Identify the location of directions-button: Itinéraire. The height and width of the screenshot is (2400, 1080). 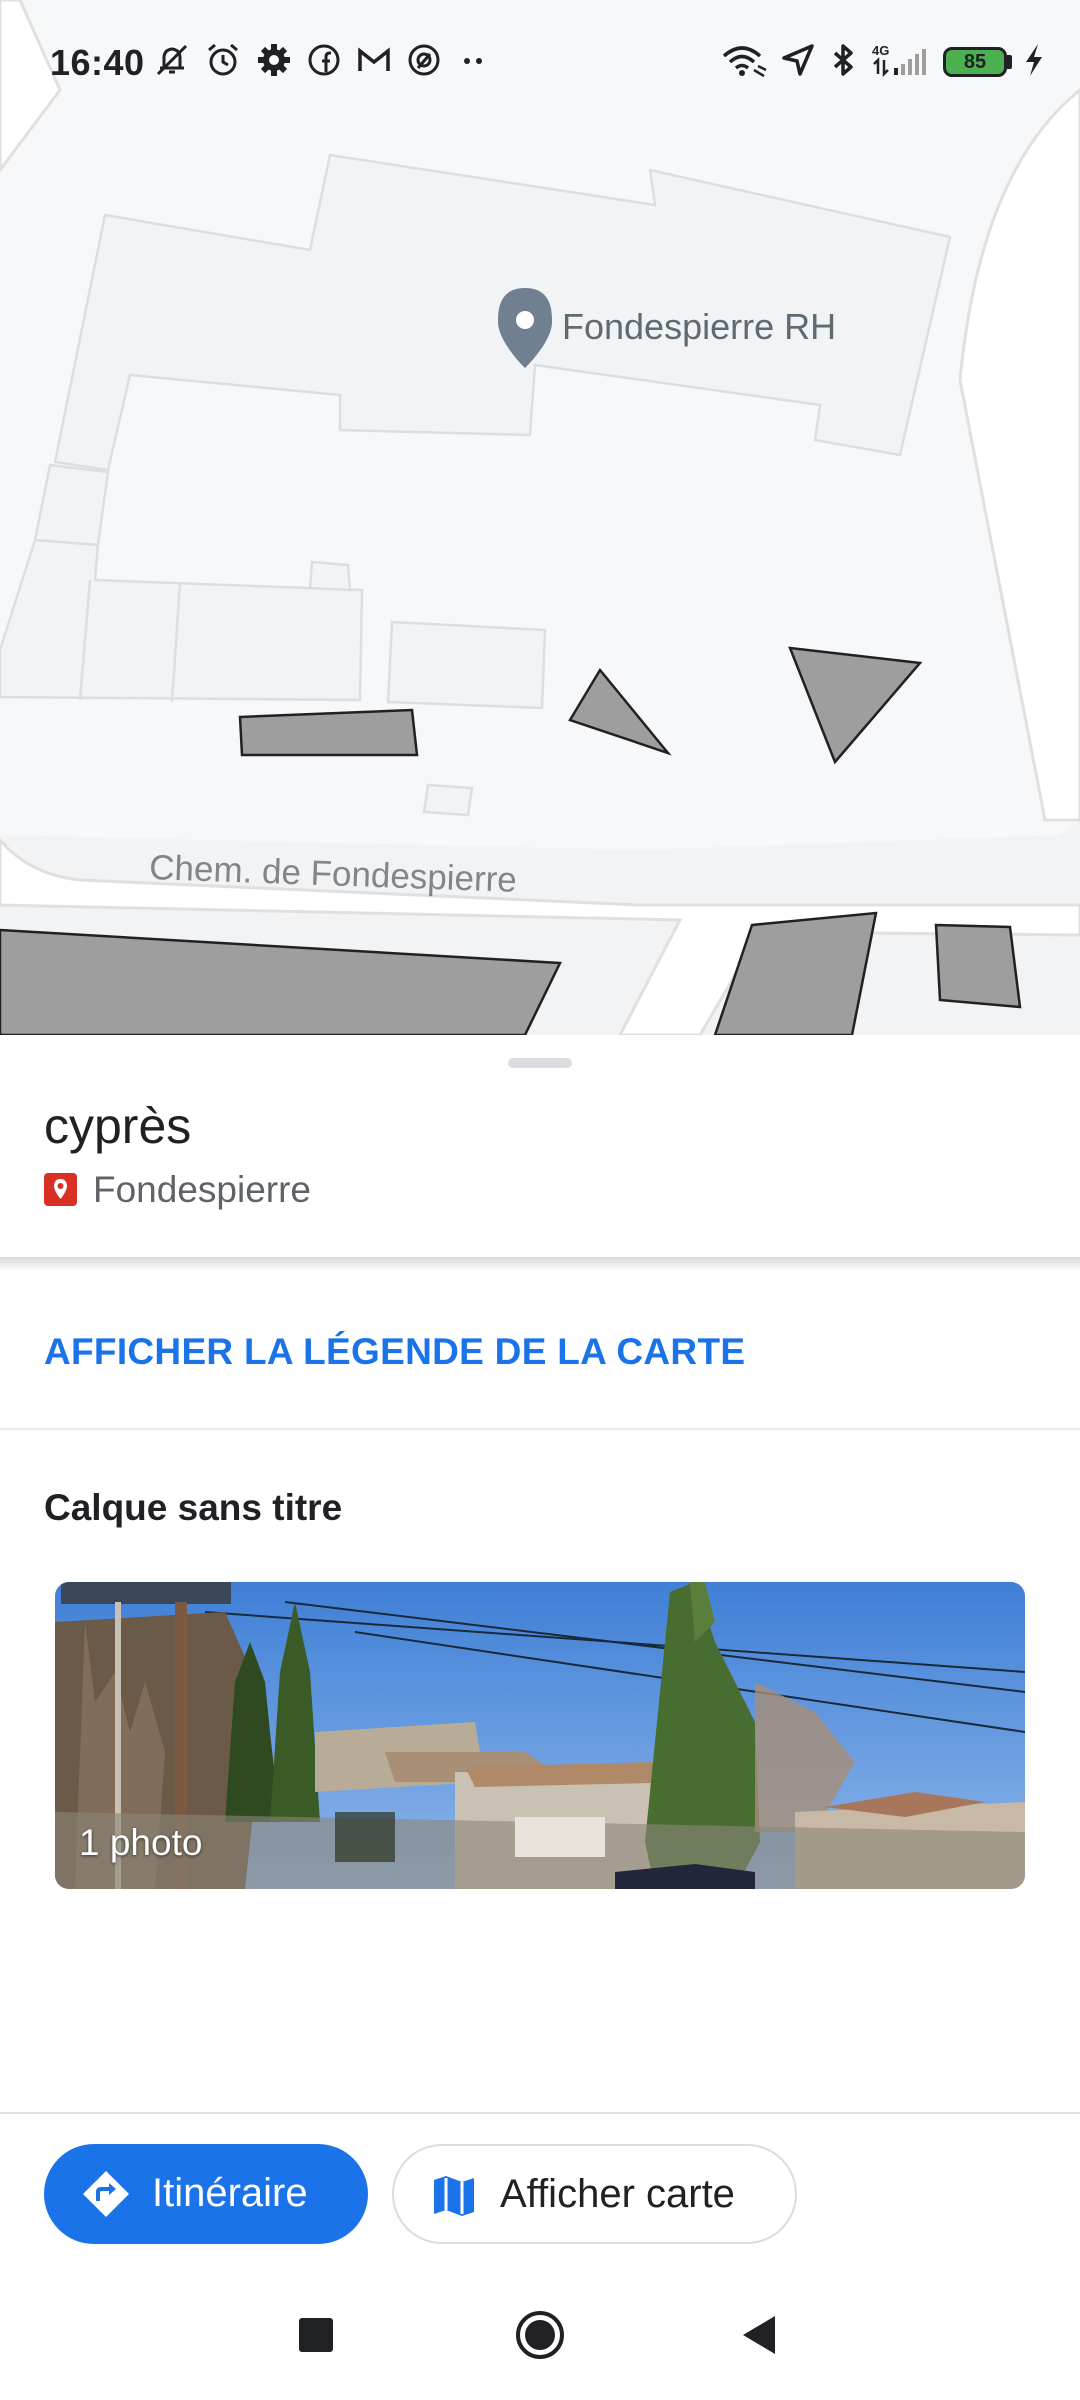
(206, 2194).